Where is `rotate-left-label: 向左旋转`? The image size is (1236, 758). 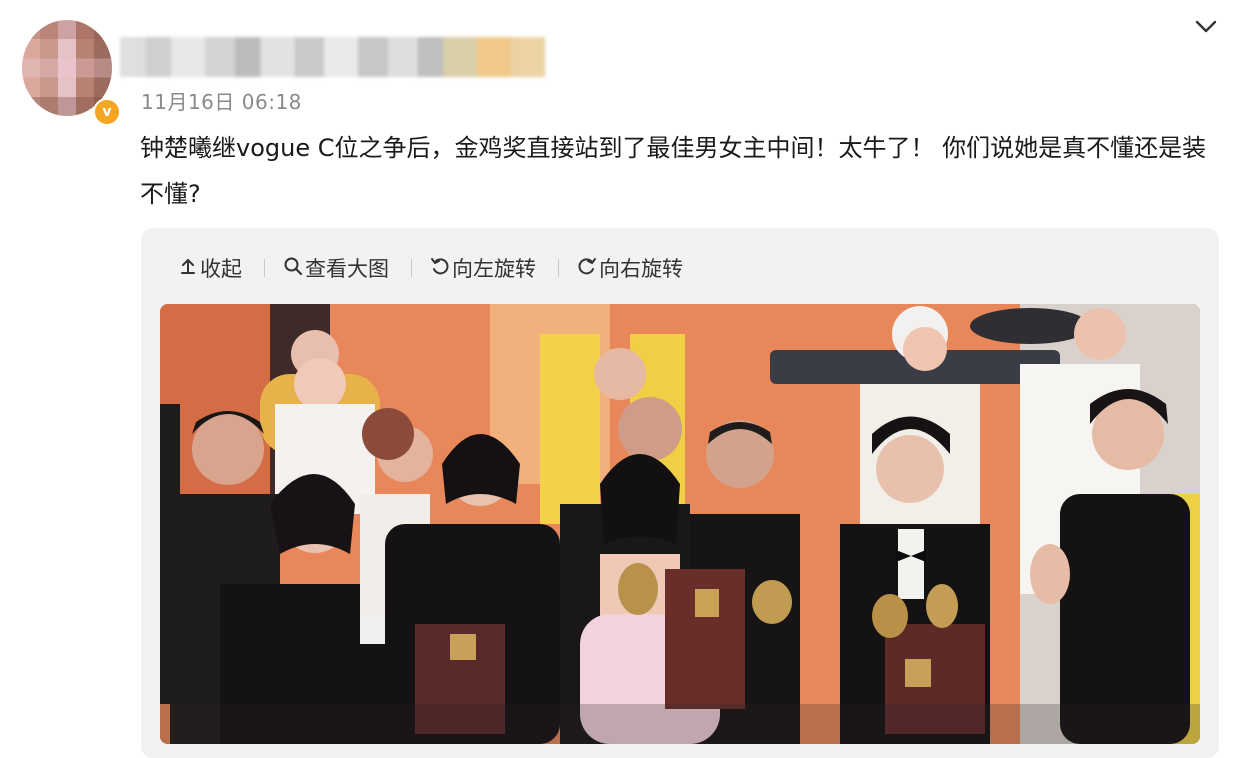 rotate-left-label: 向左旋转 is located at coordinates (494, 269).